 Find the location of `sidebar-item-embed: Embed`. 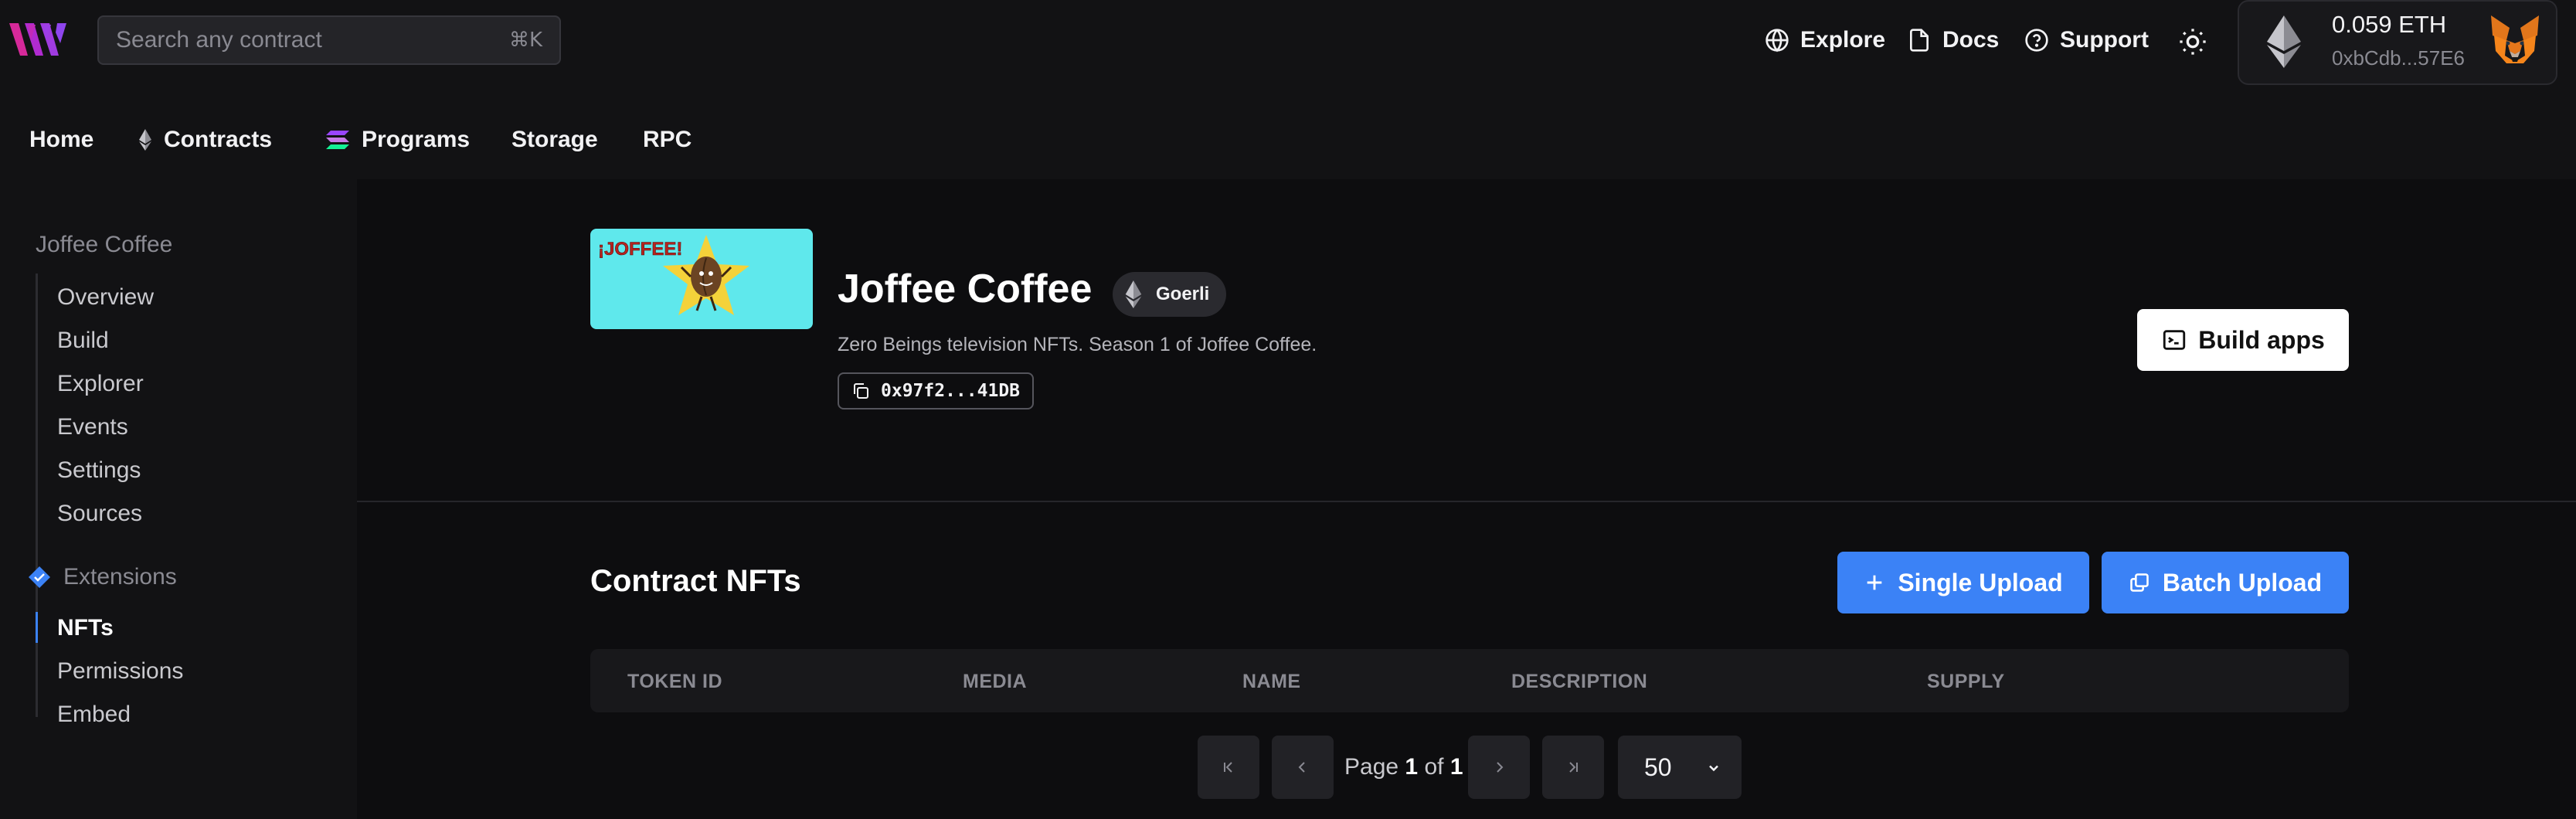

sidebar-item-embed: Embed is located at coordinates (94, 715).